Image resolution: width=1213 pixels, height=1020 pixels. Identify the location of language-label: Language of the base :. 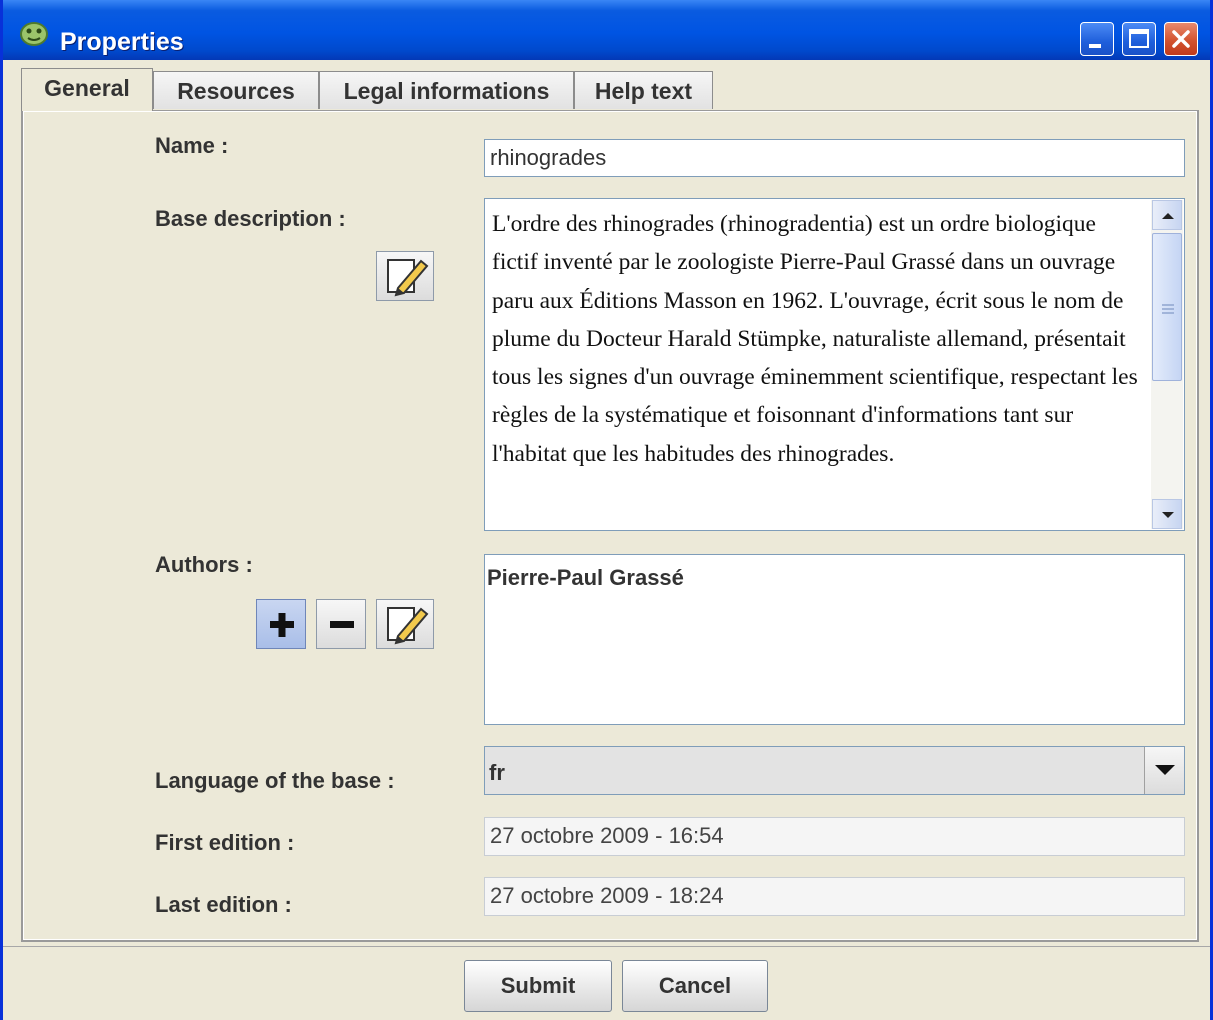
(275, 780).